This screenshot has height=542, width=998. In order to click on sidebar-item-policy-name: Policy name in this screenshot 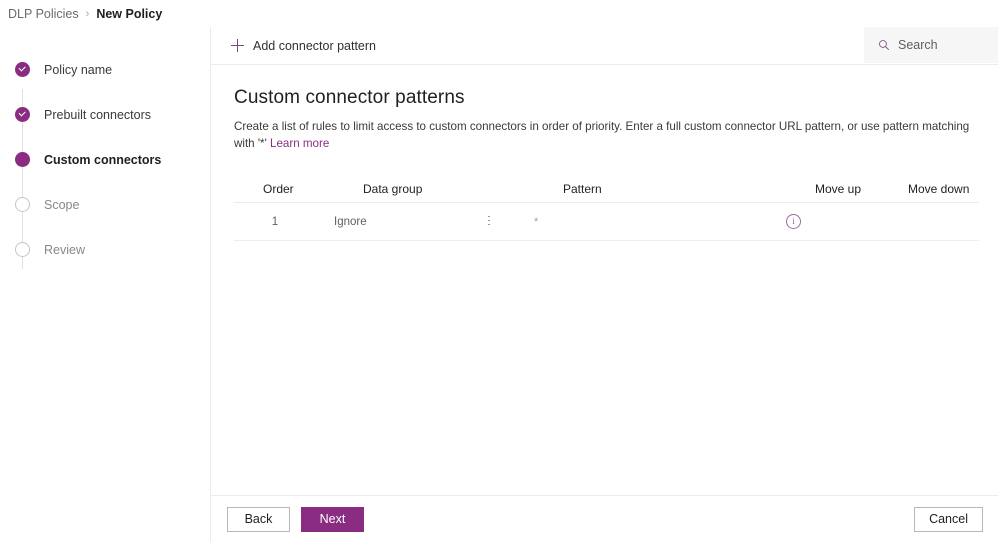, I will do `click(105, 69)`.